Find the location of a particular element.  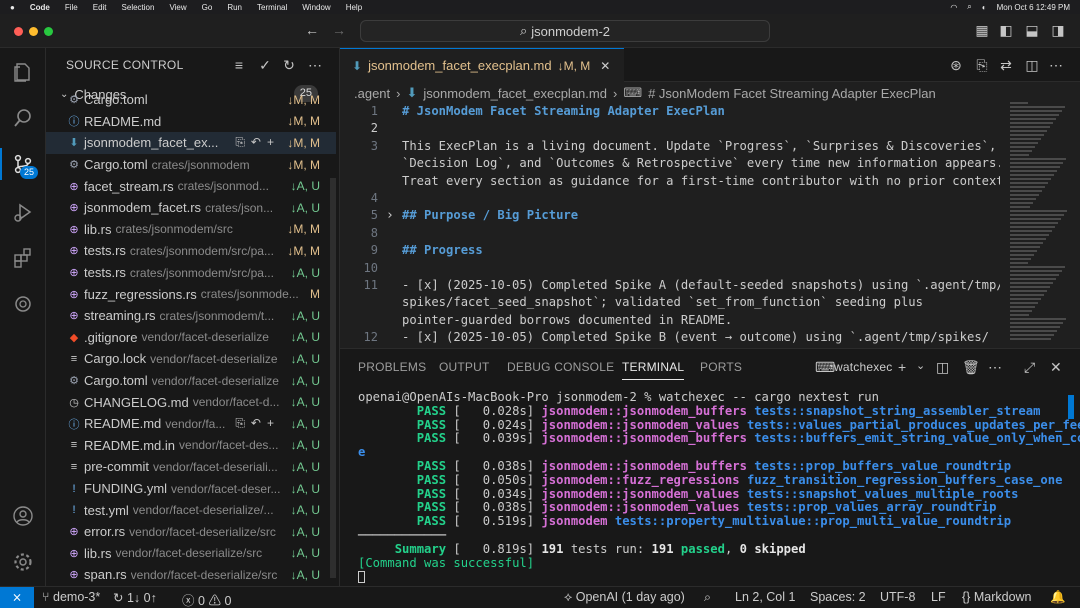

menu-selection: Selection is located at coordinates (138, 7).